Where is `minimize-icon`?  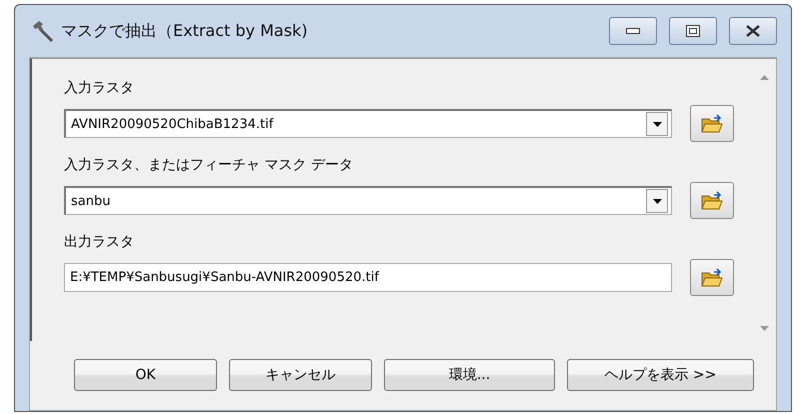 minimize-icon is located at coordinates (633, 31).